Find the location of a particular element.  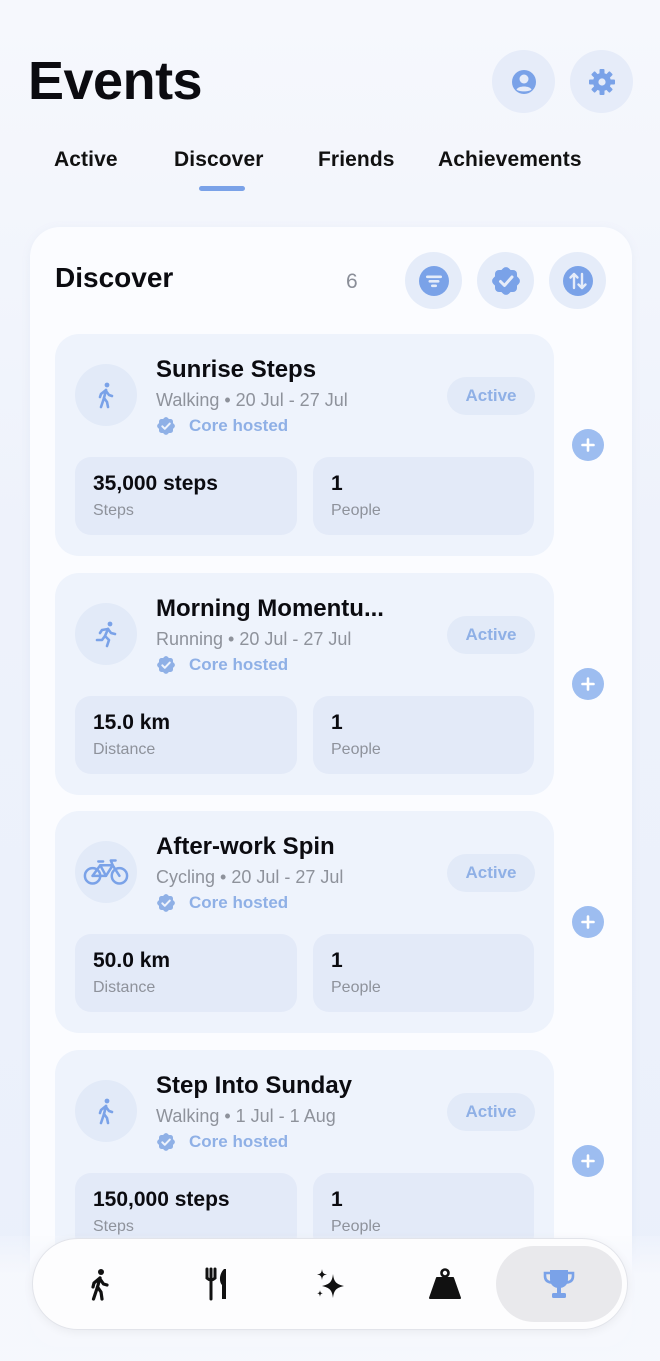

tab-weight is located at coordinates (445, 1284).